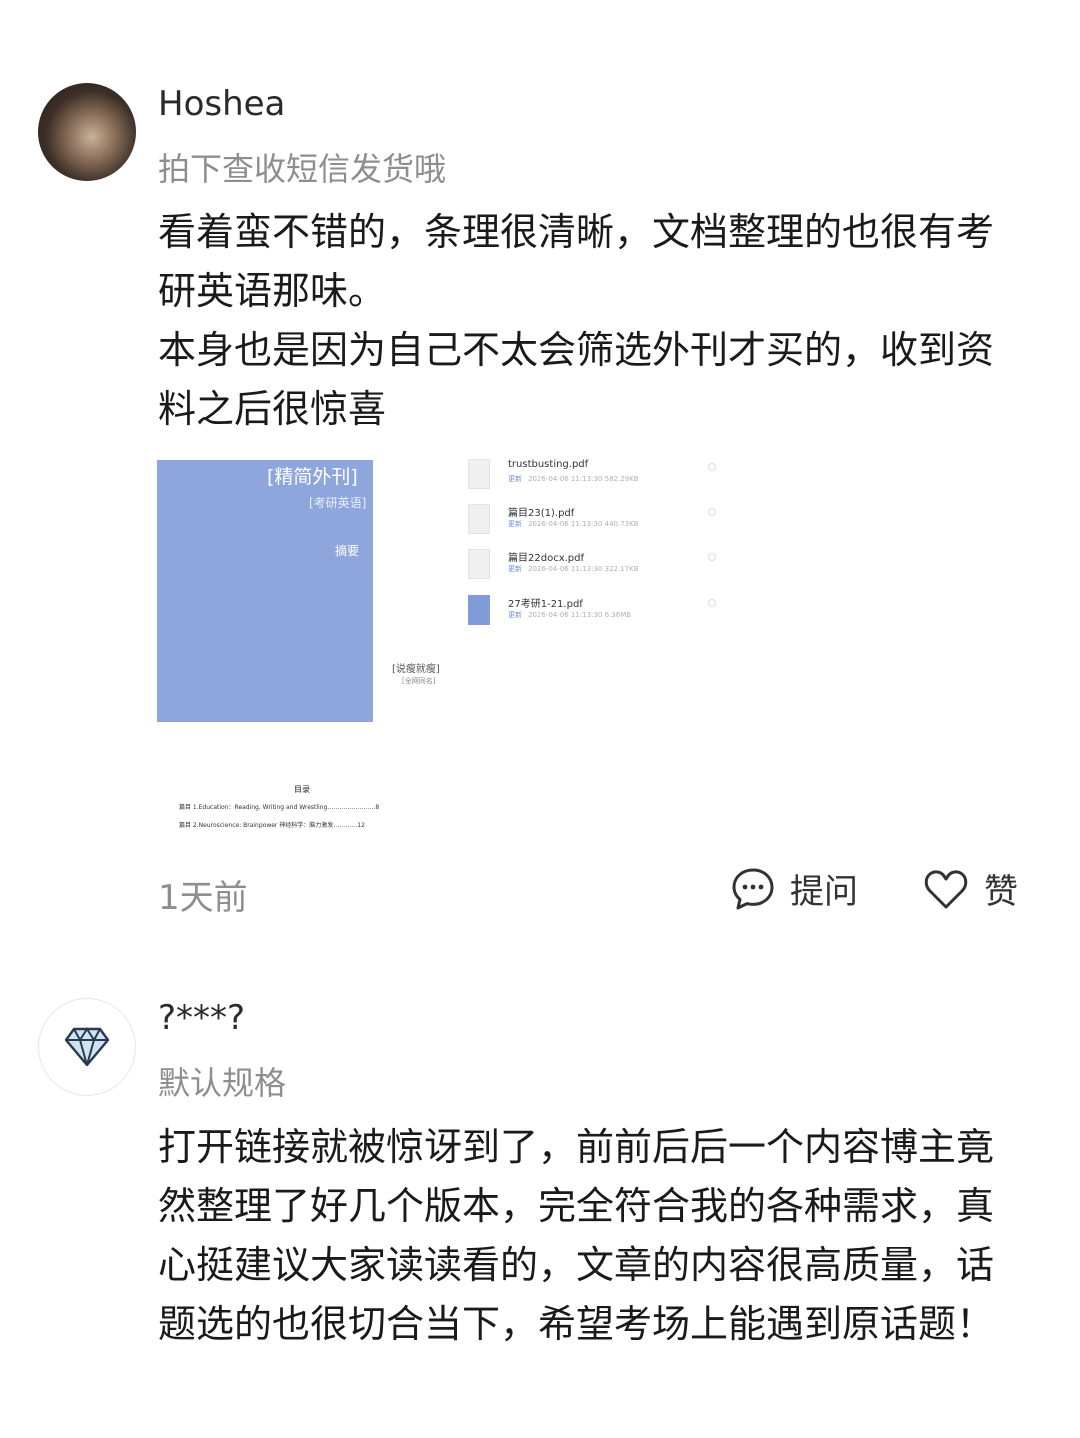 The height and width of the screenshot is (1438, 1080). I want to click on diamond-icon, so click(87, 1047).